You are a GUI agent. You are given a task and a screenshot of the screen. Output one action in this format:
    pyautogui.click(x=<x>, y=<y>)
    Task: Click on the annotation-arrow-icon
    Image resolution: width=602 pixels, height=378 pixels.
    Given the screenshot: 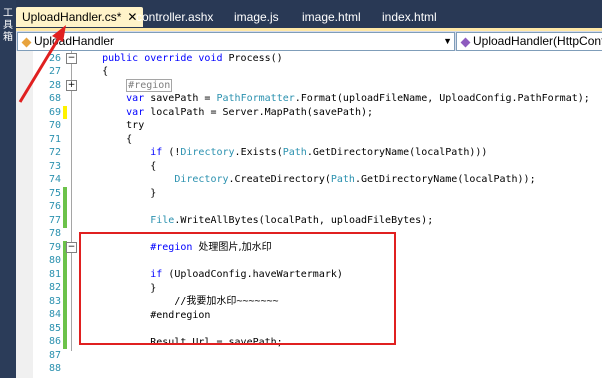 What is the action you would take?
    pyautogui.click(x=42, y=64)
    